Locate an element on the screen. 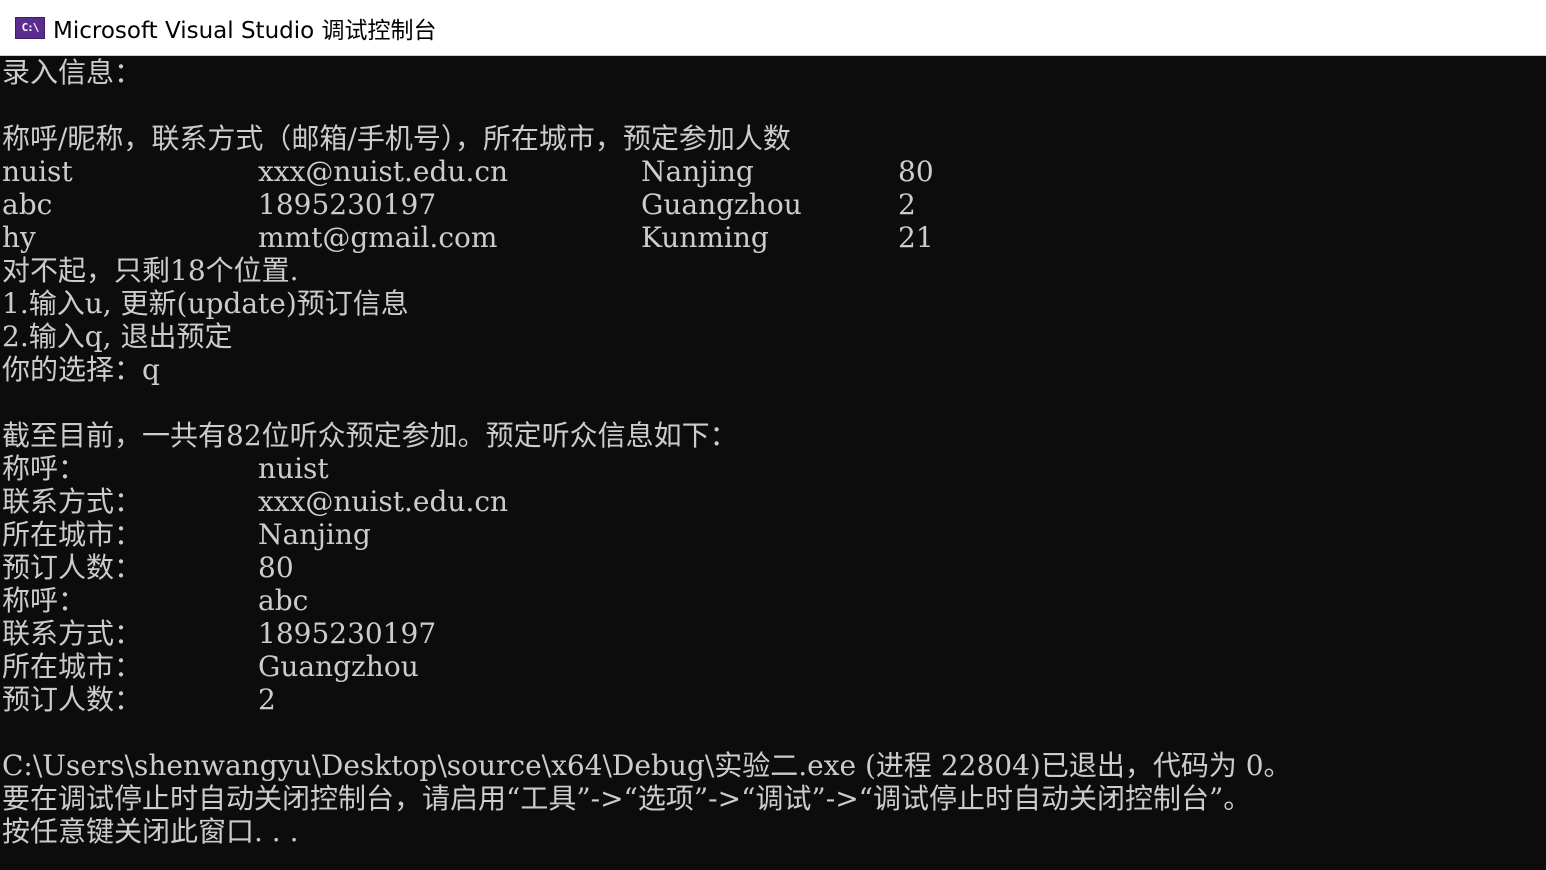 The height and width of the screenshot is (870, 1546). record-value-count: 80 is located at coordinates (276, 567).